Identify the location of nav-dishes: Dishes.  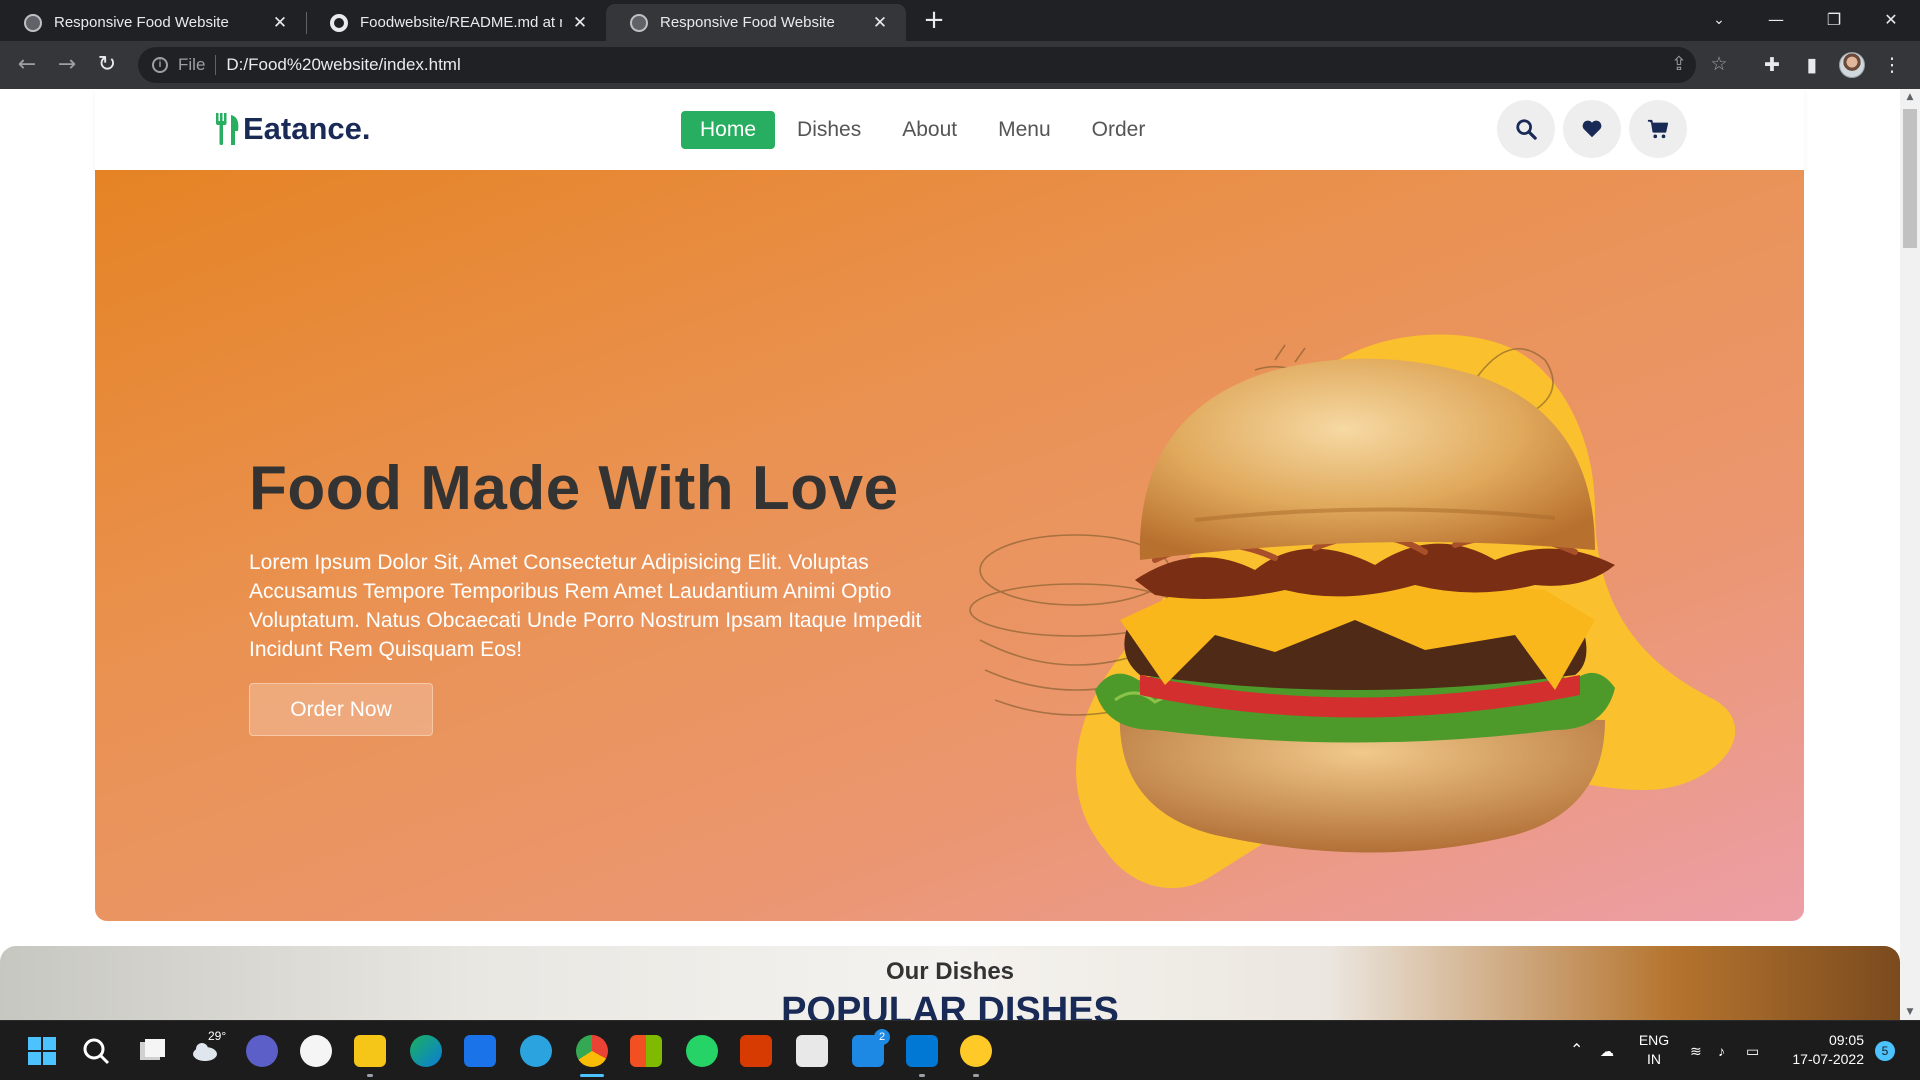
(829, 130).